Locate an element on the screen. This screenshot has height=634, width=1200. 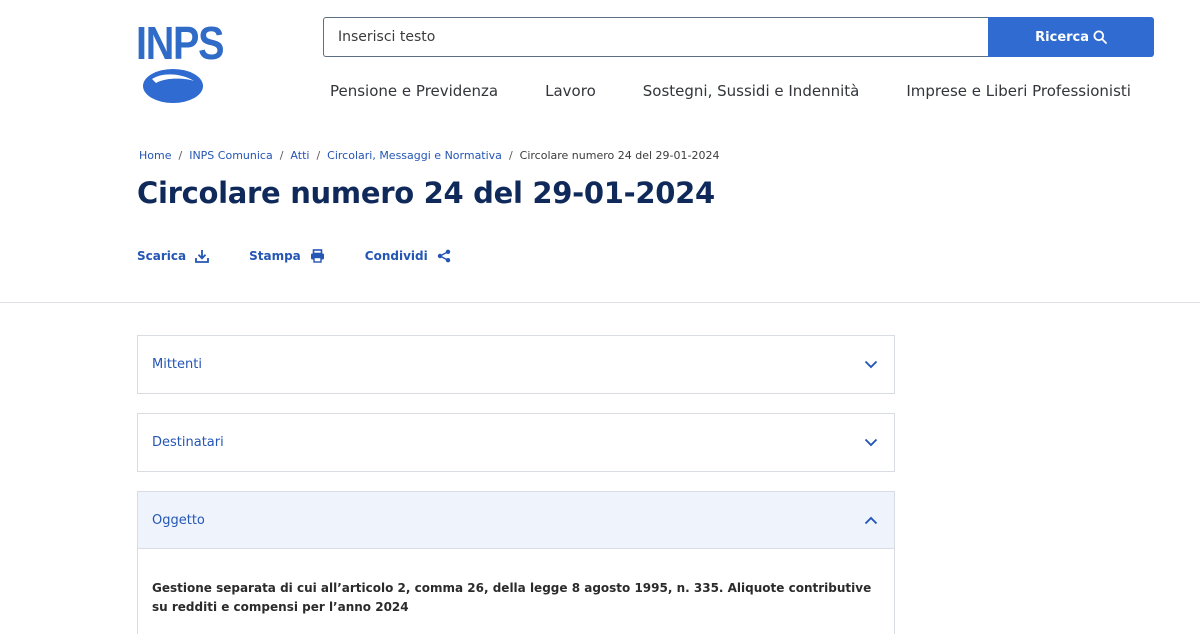
share-label: Condividi is located at coordinates (396, 256).